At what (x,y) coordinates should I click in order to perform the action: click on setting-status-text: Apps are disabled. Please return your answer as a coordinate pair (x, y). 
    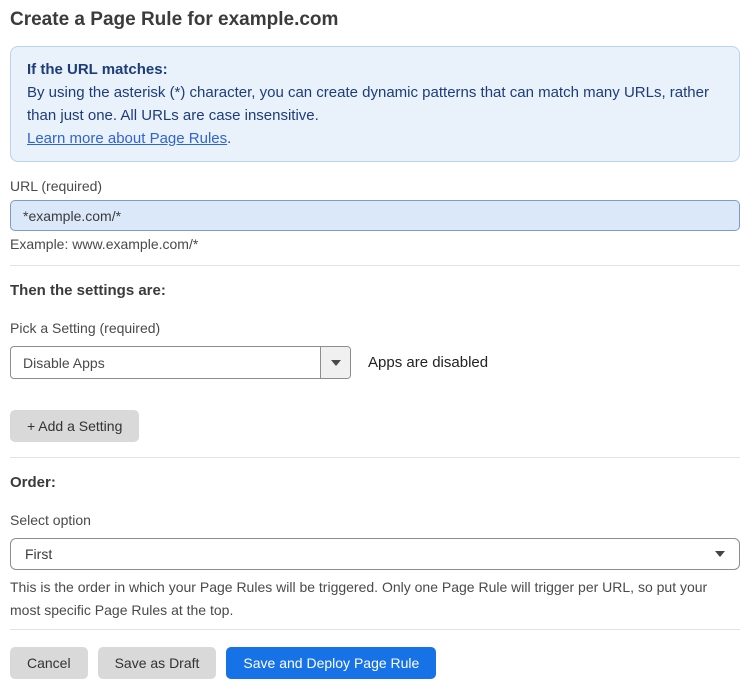
    Looking at the image, I should click on (428, 362).